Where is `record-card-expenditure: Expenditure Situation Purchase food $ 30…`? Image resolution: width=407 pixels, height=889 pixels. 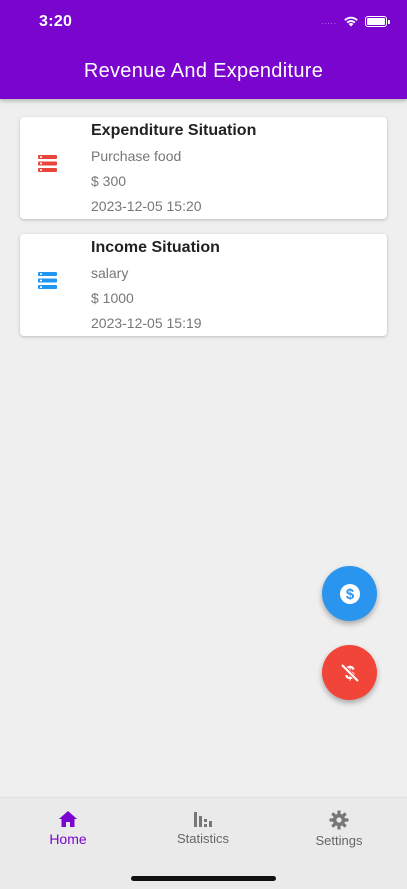
record-card-expenditure: Expenditure Situation Purchase food $ 30… is located at coordinates (203, 168).